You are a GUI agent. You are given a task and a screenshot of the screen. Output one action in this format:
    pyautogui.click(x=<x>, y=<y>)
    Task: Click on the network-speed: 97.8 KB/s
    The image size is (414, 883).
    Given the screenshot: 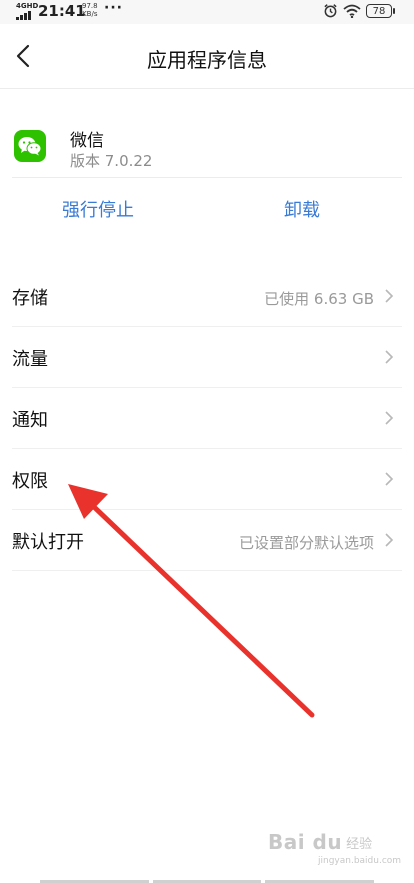 What is the action you would take?
    pyautogui.click(x=90, y=10)
    